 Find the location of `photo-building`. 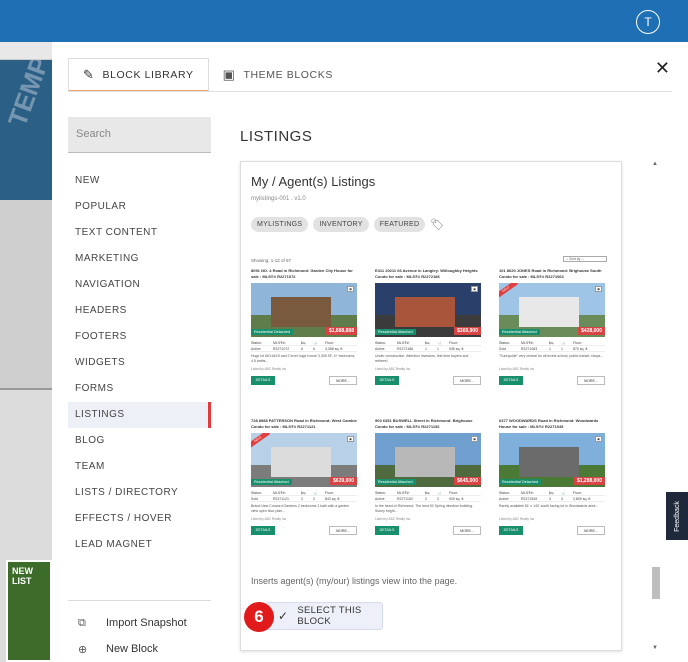

photo-building is located at coordinates (301, 312).